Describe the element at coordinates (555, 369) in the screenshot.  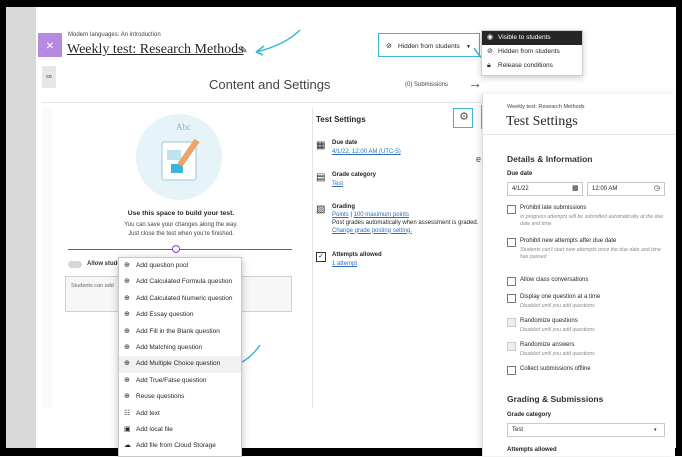
I see `collect-offline-label: Collect submissions offline` at that location.